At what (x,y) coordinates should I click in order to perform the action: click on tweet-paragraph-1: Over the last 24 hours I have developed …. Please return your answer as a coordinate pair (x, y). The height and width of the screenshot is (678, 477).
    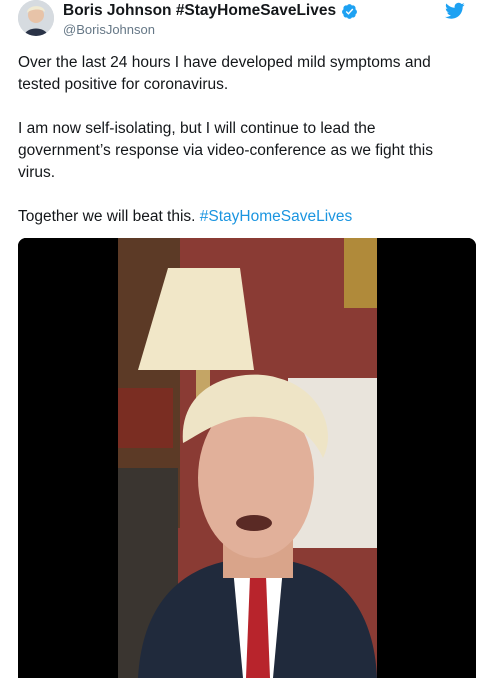
    Looking at the image, I should click on (224, 73).